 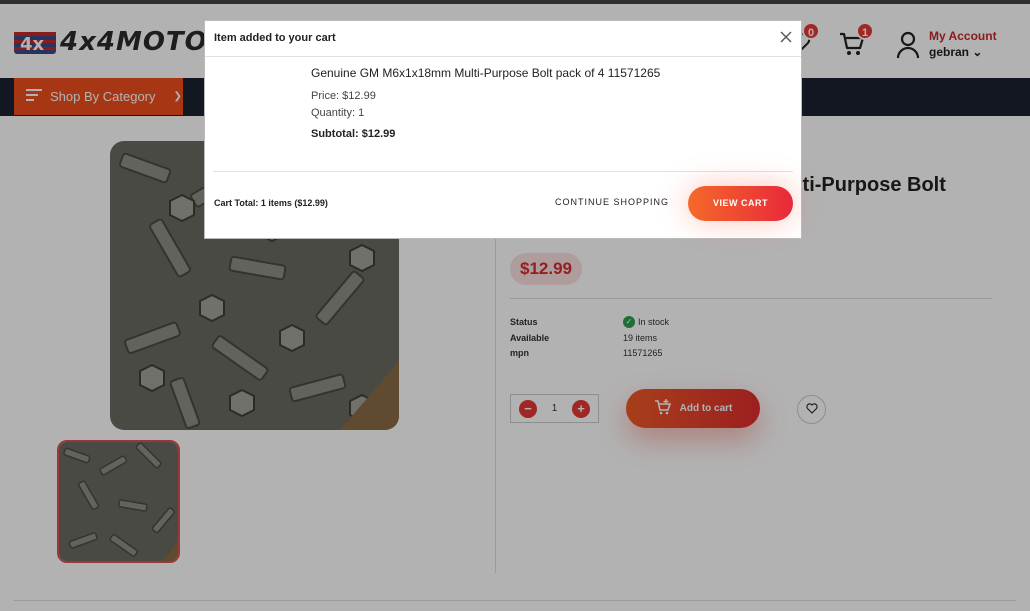 What do you see at coordinates (740, 203) in the screenshot?
I see `view-cart-button: VIEW CART` at bounding box center [740, 203].